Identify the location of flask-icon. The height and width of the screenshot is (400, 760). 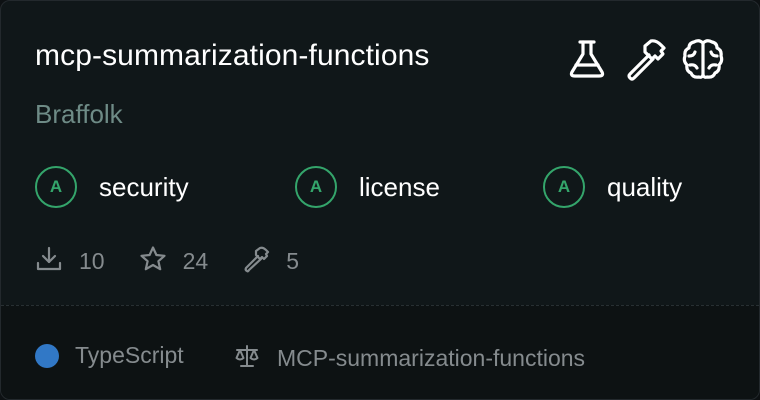
(587, 59).